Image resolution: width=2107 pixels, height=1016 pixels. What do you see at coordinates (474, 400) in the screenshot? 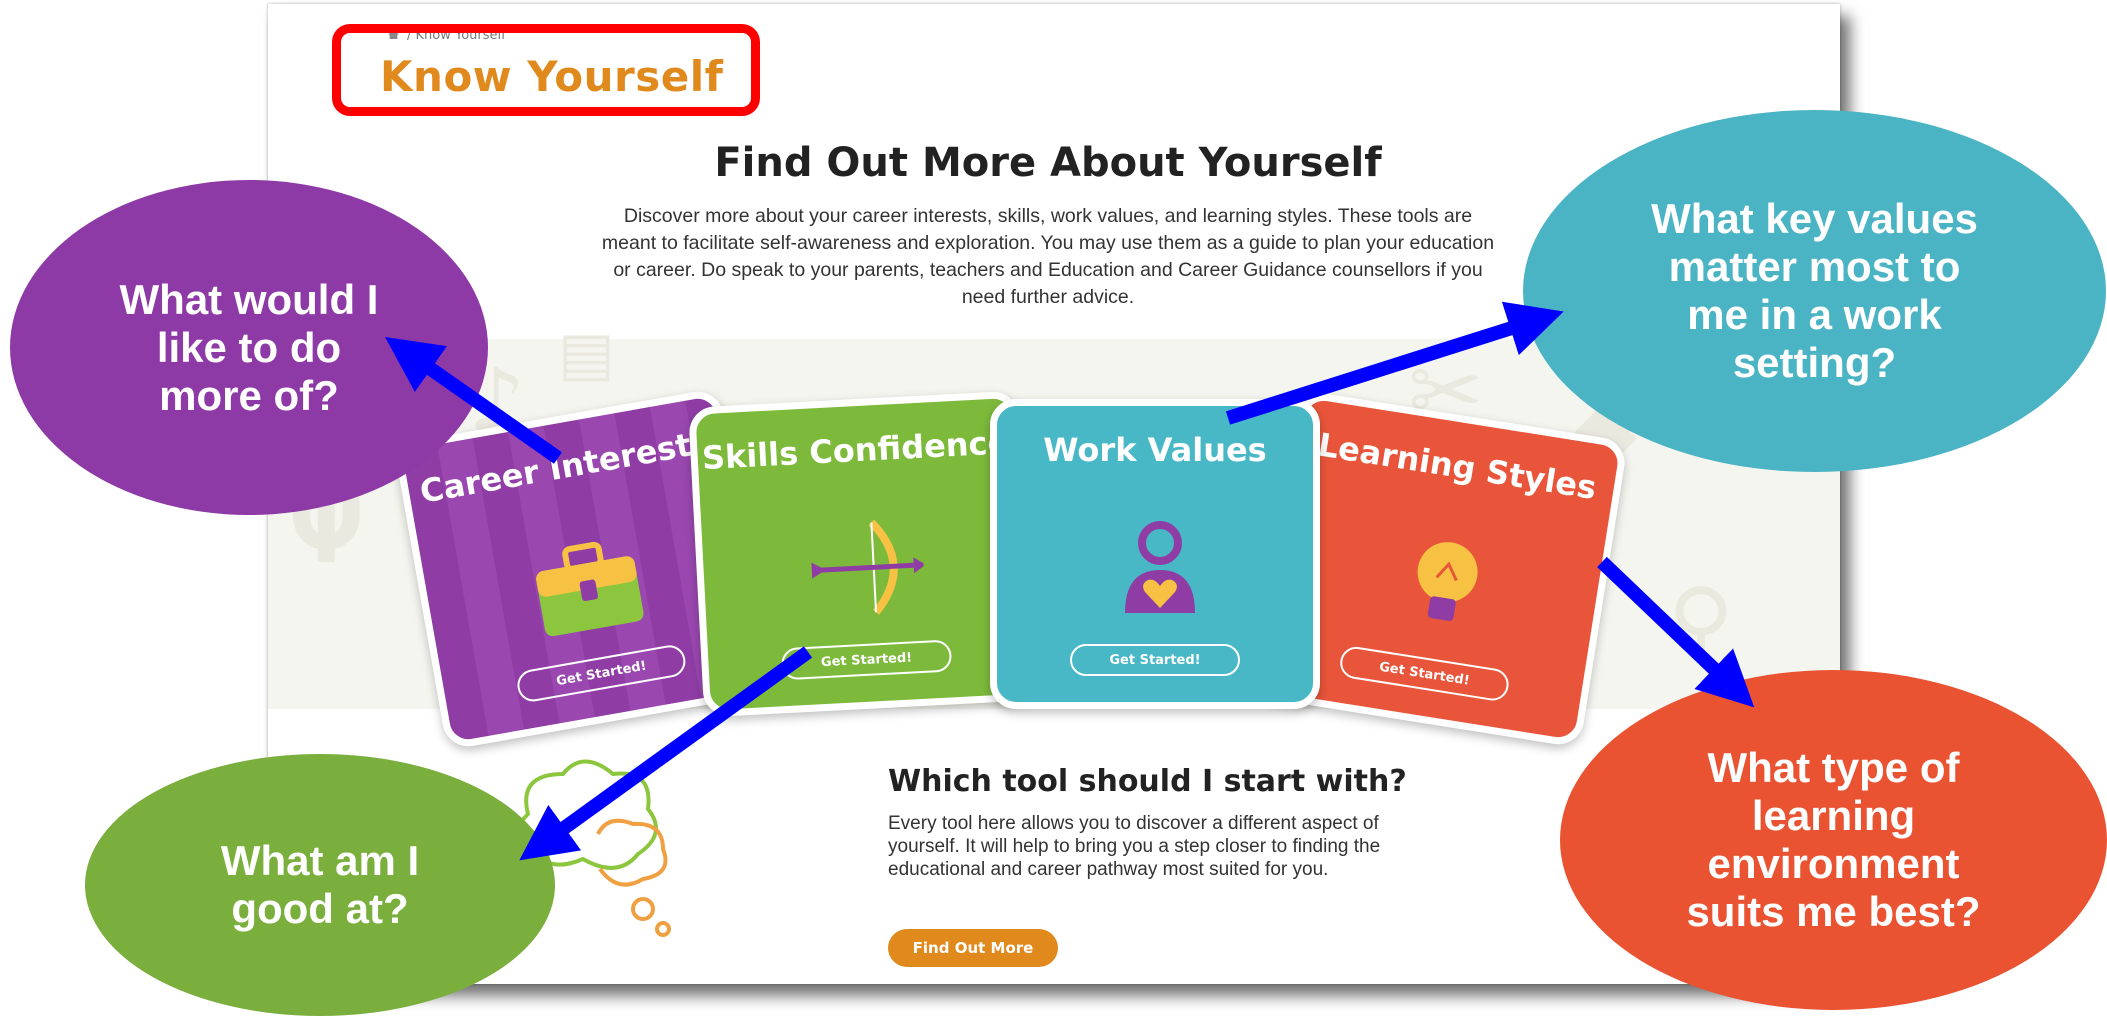
I see `arrow-career-interests` at bounding box center [474, 400].